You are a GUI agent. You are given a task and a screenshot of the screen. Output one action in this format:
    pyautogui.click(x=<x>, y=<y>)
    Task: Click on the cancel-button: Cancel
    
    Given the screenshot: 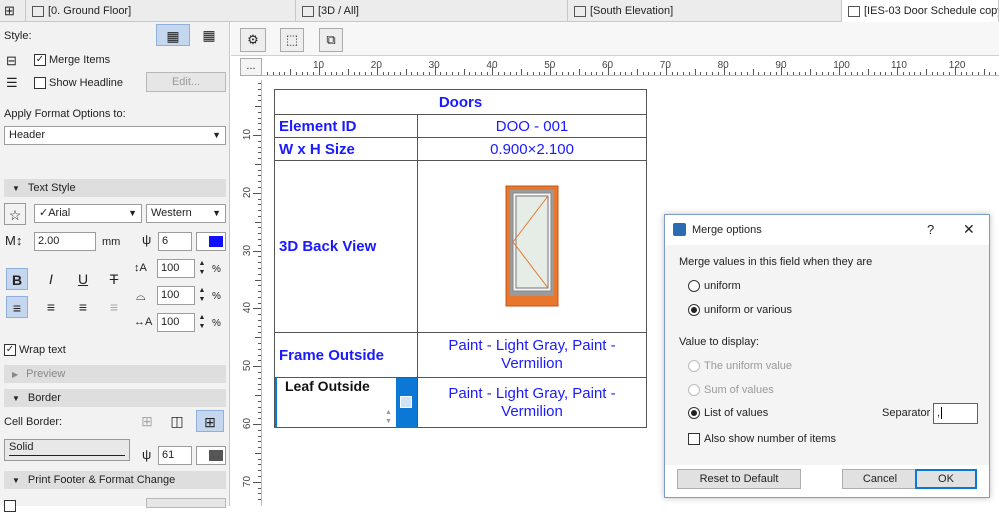 What is the action you would take?
    pyautogui.click(x=880, y=479)
    